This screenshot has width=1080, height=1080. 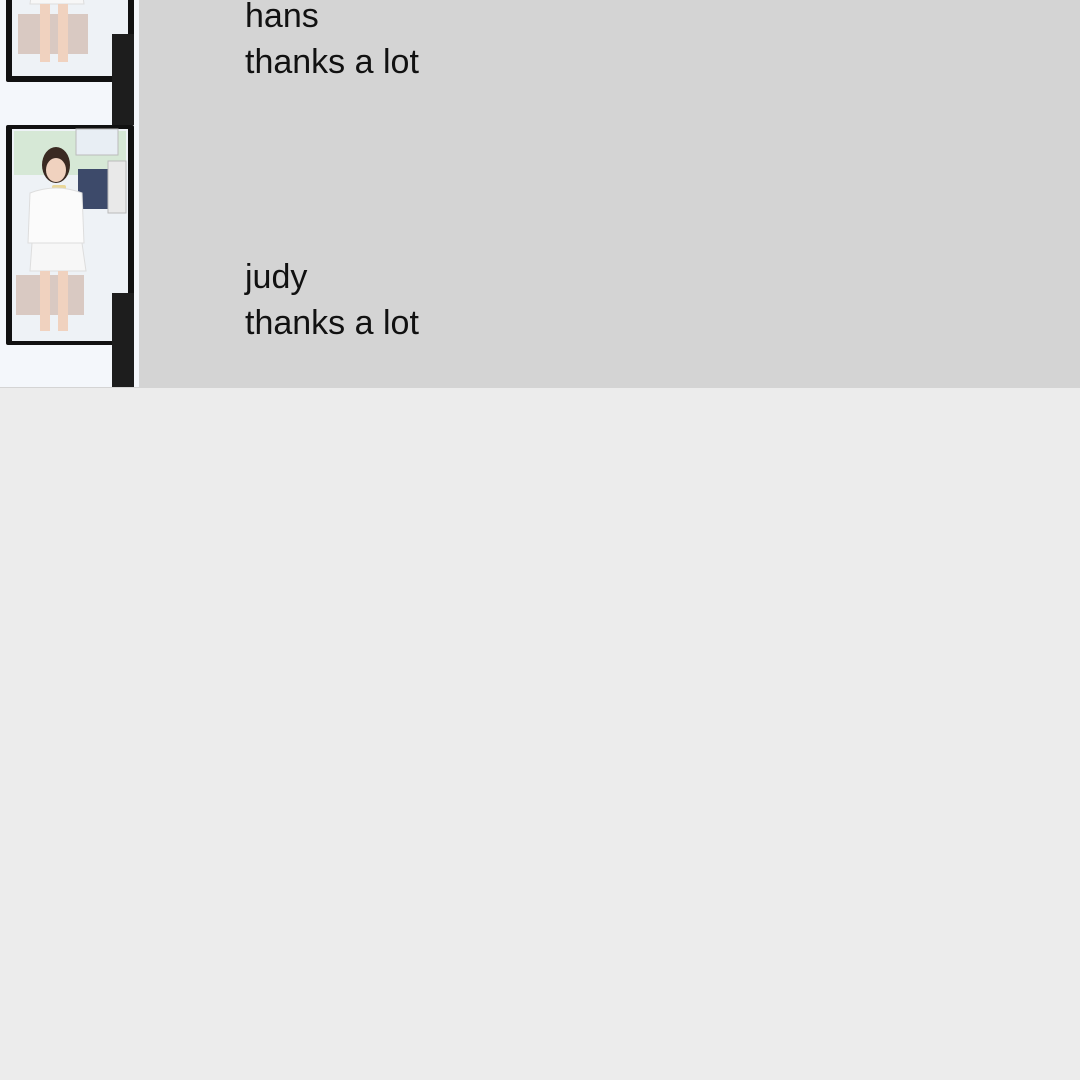 I want to click on contact-name: hans, so click(x=282, y=17).